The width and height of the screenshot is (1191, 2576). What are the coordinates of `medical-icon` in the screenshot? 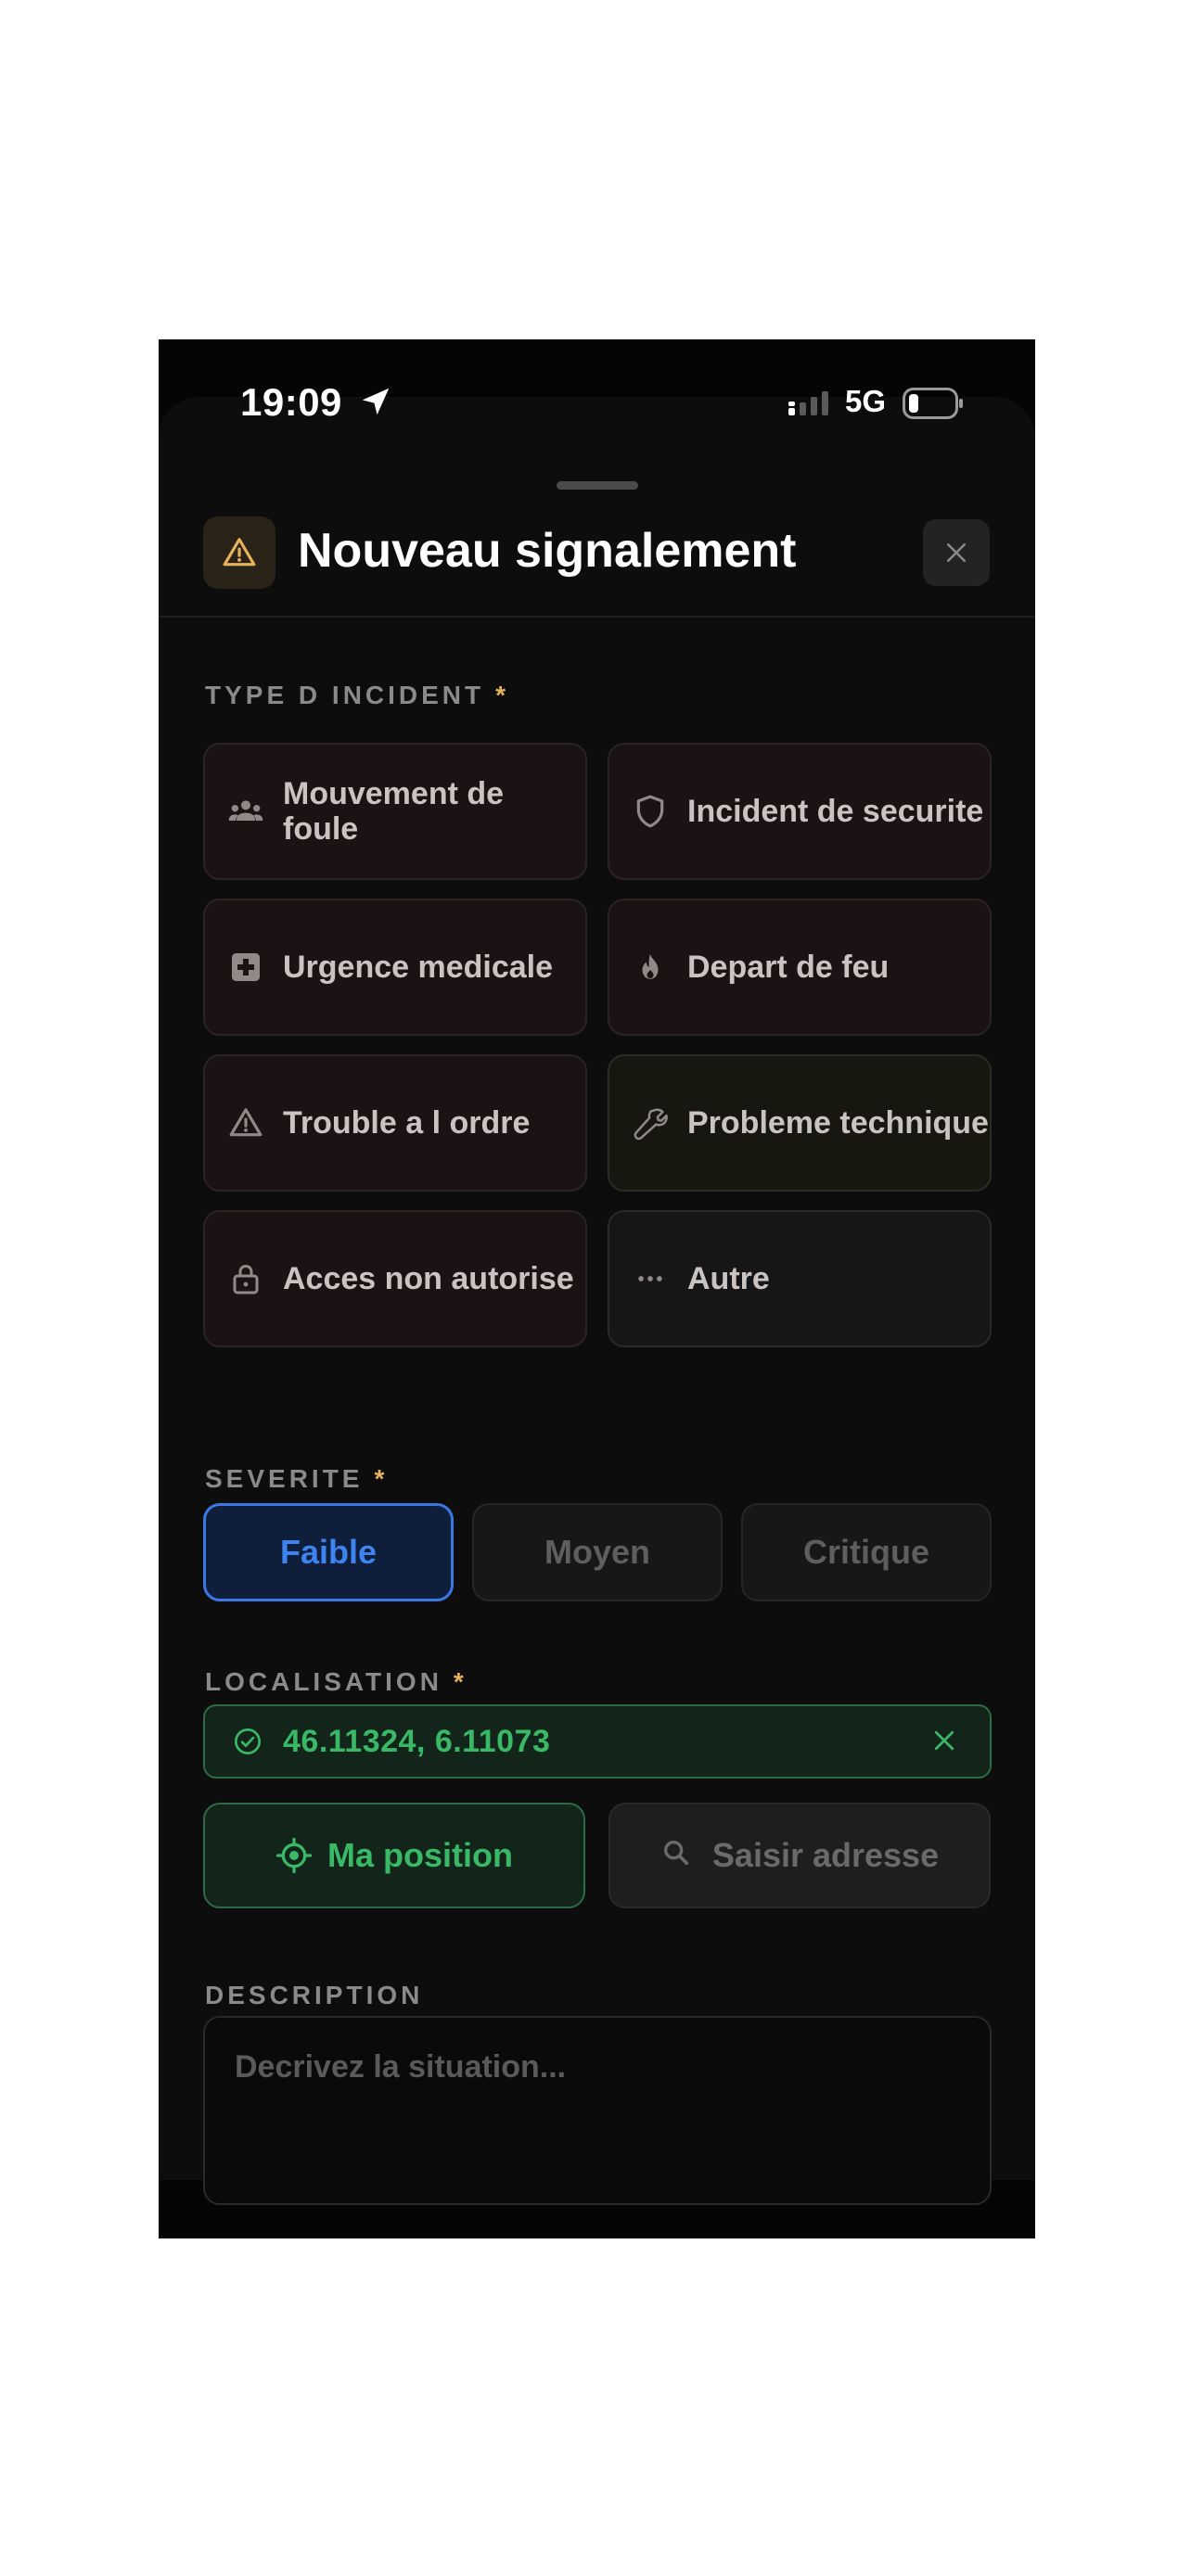 It's located at (246, 968).